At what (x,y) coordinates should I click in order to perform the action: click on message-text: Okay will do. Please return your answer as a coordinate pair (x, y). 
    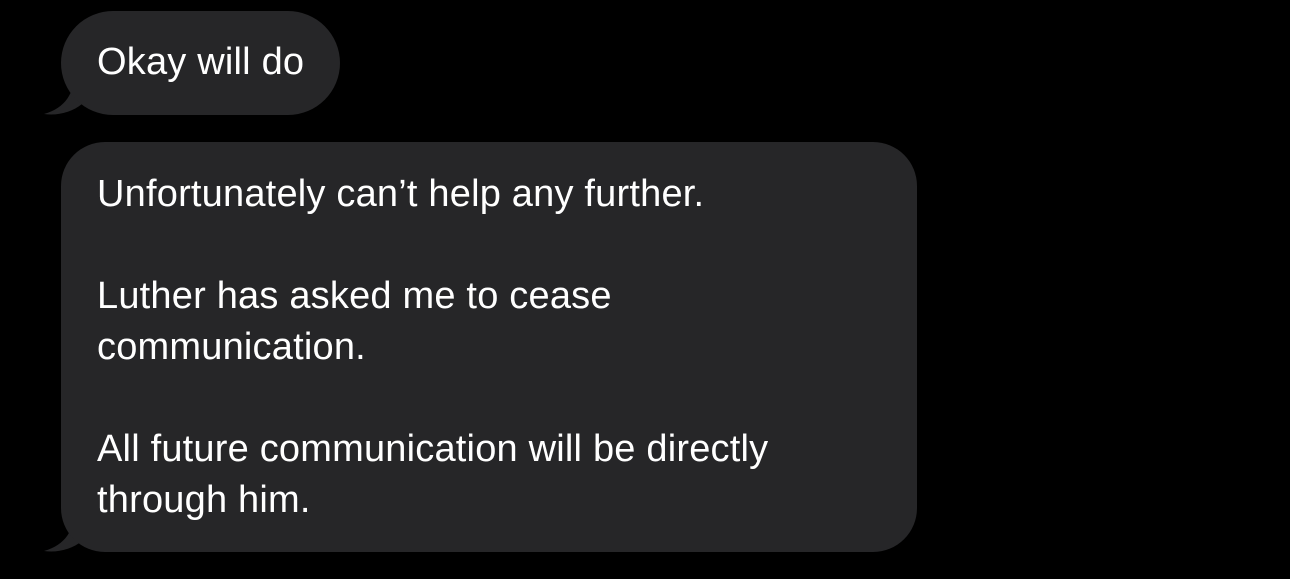
    Looking at the image, I should click on (201, 62).